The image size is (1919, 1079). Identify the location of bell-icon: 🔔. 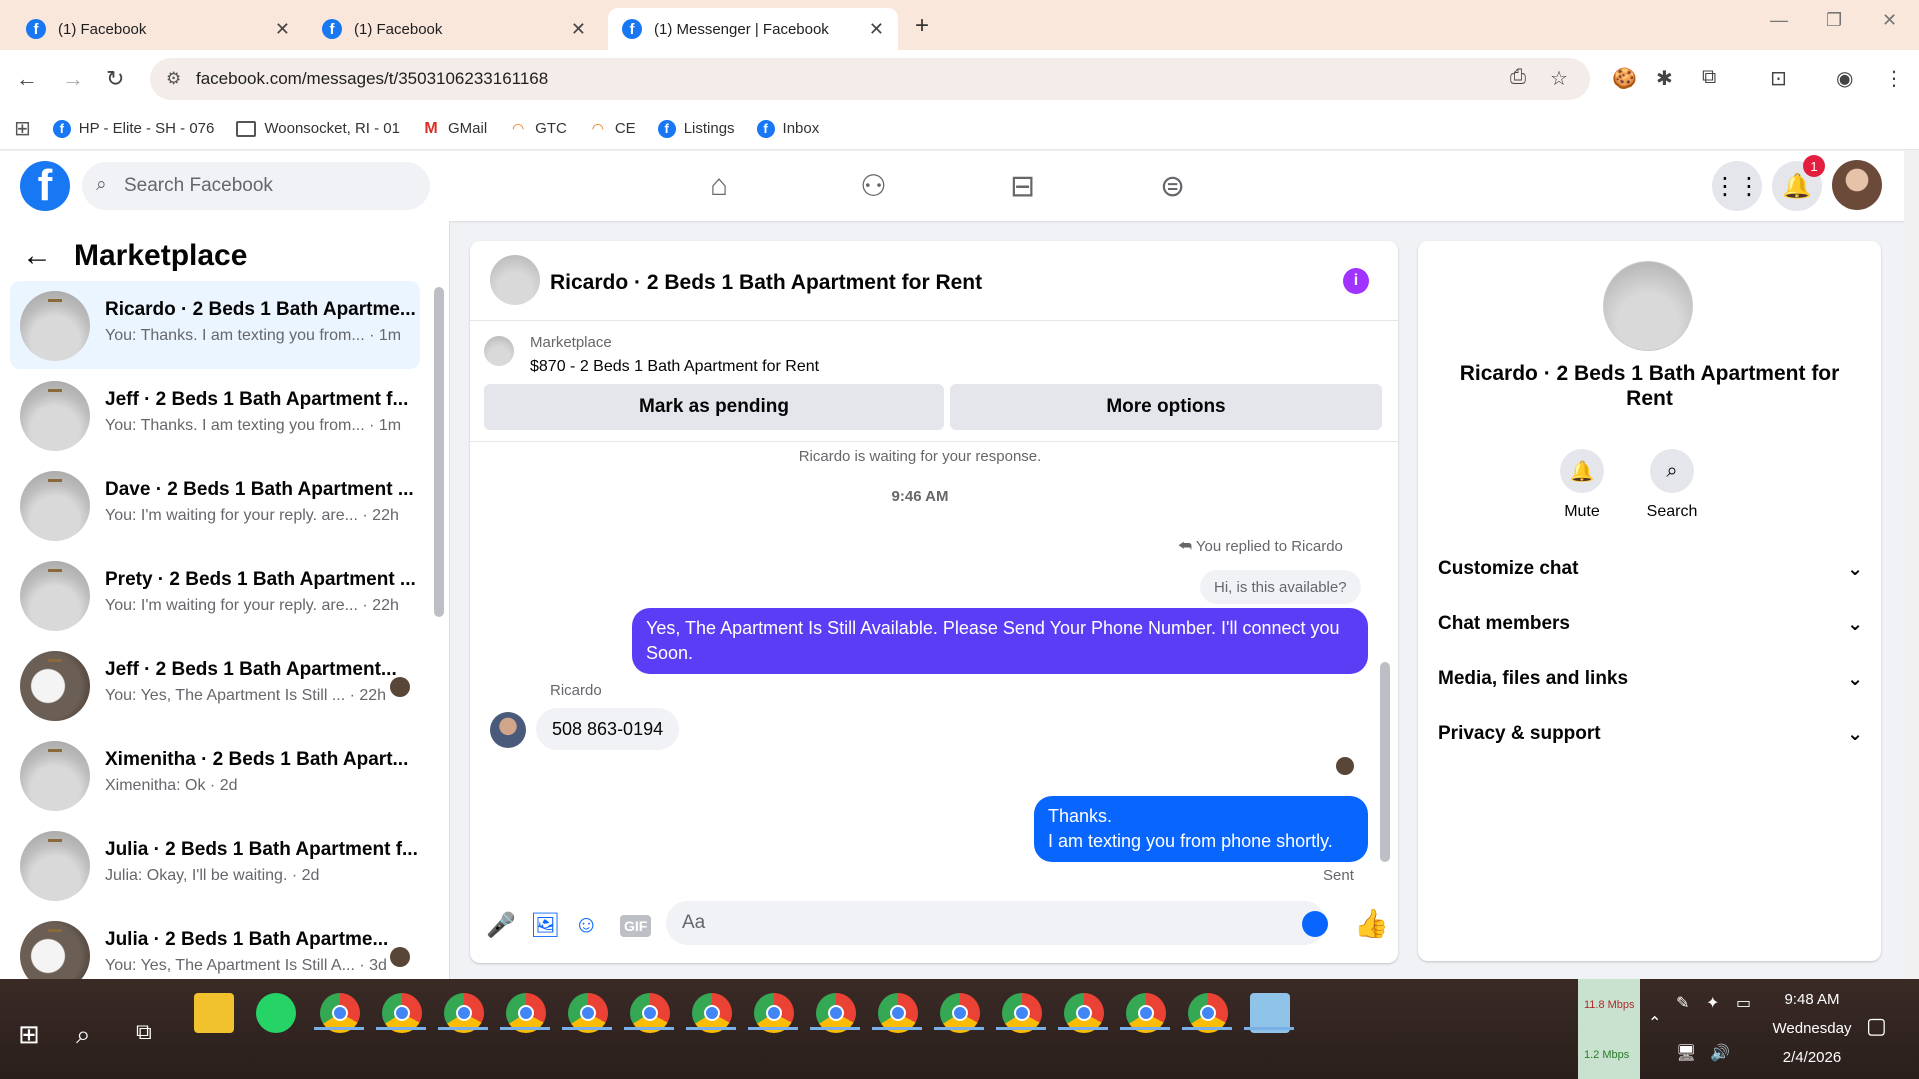
(1582, 471).